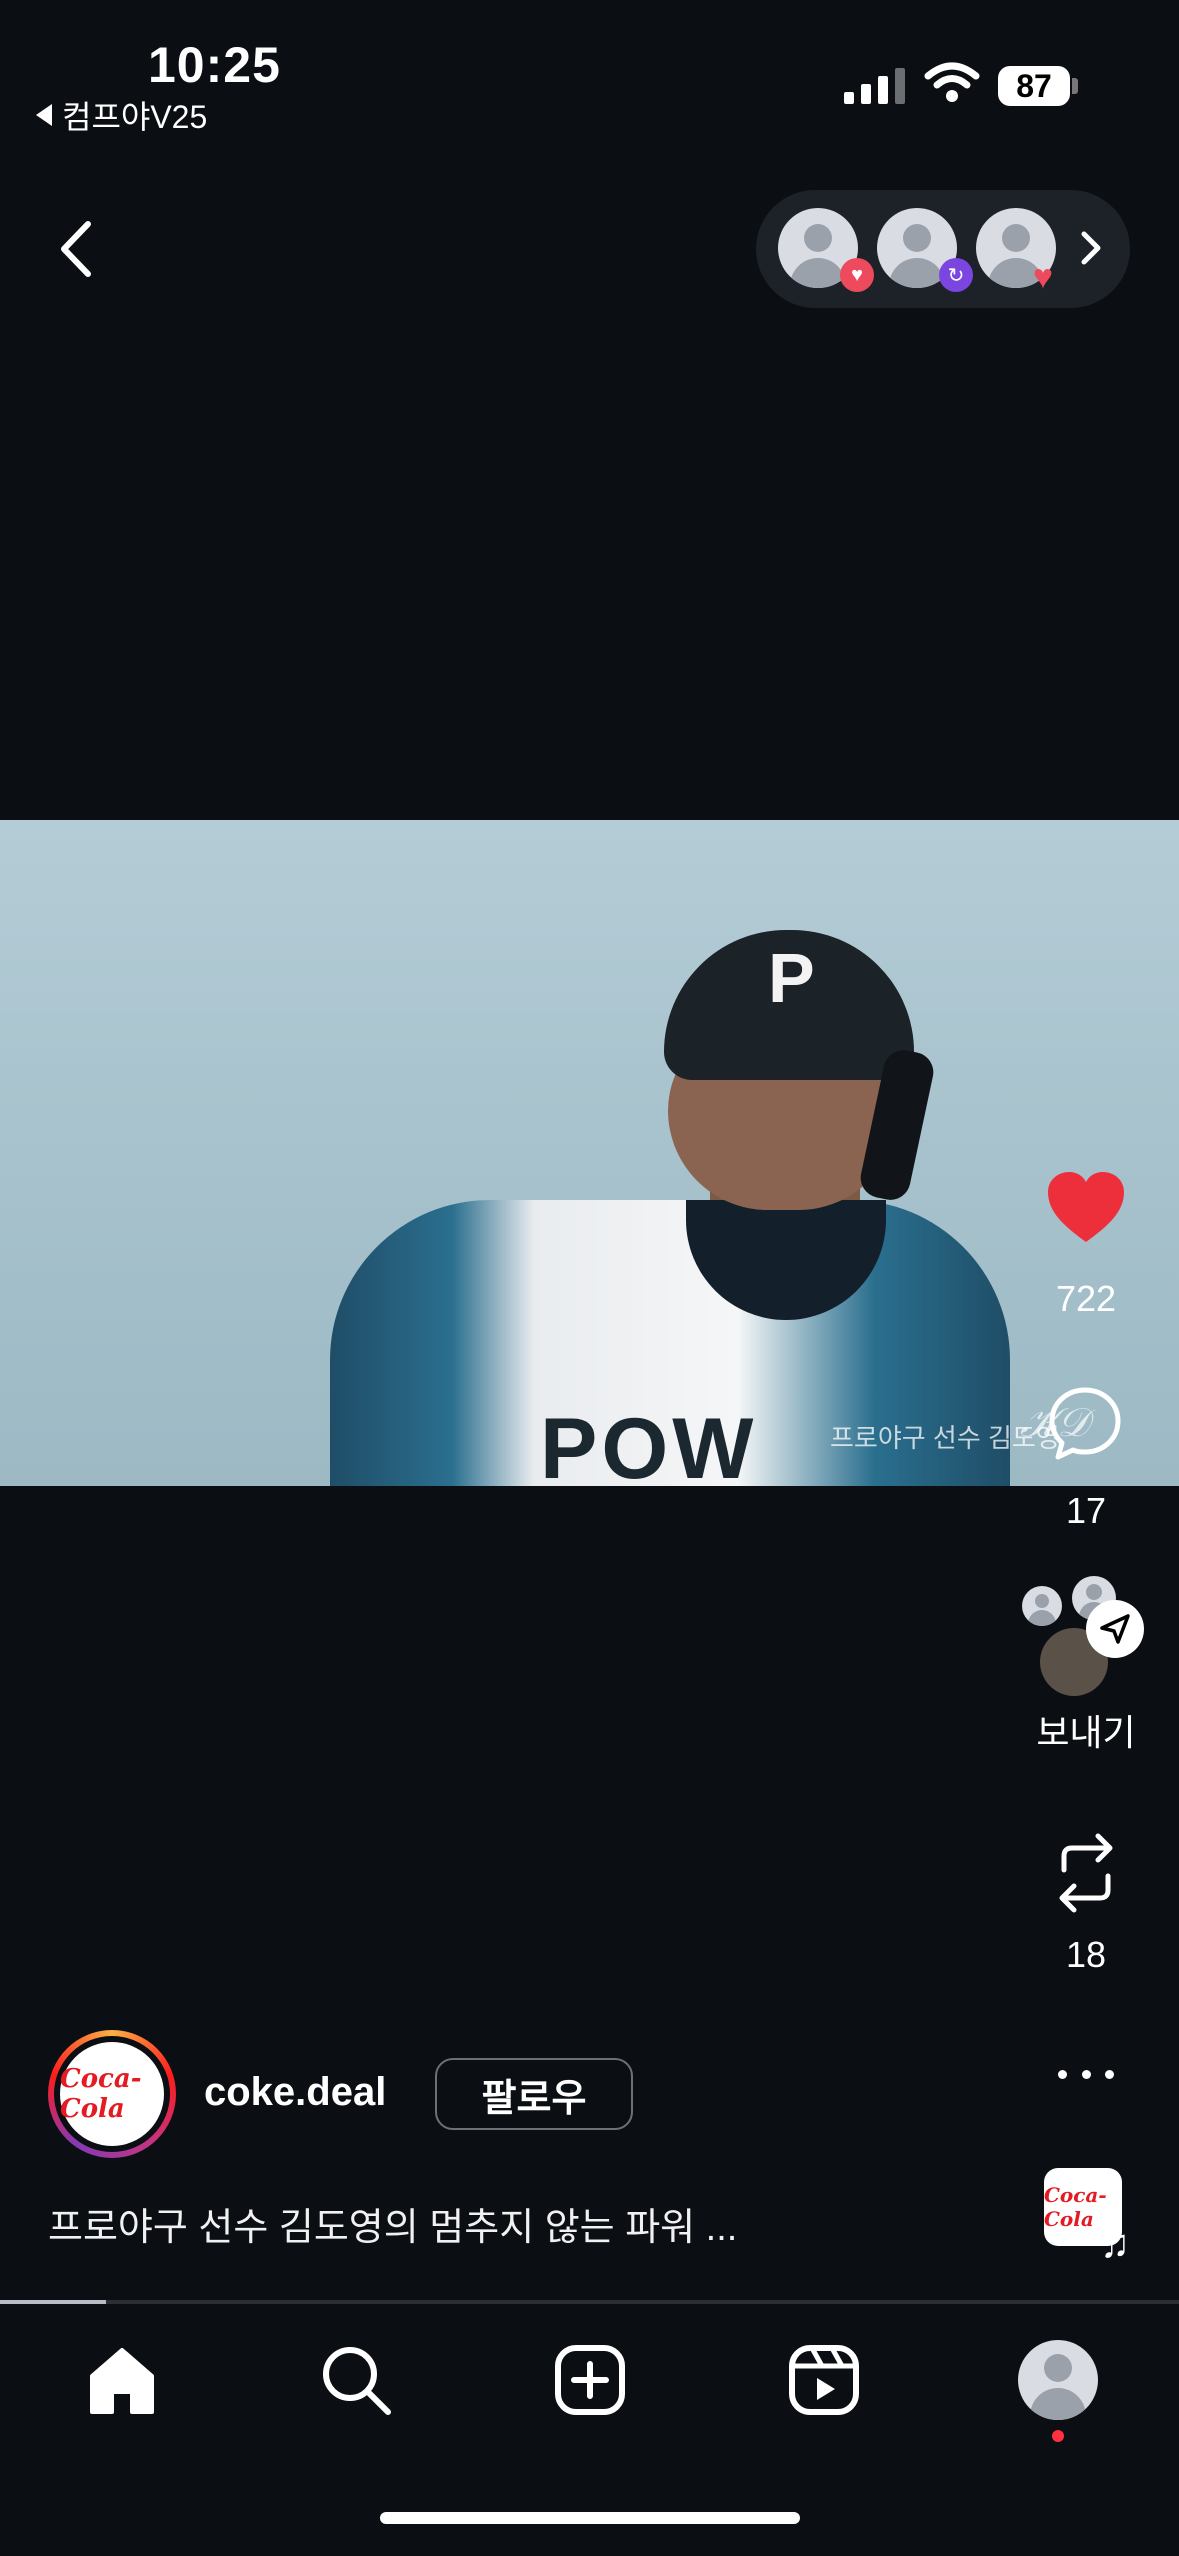 The image size is (1179, 2556). What do you see at coordinates (1086, 1873) in the screenshot?
I see `repost-icon` at bounding box center [1086, 1873].